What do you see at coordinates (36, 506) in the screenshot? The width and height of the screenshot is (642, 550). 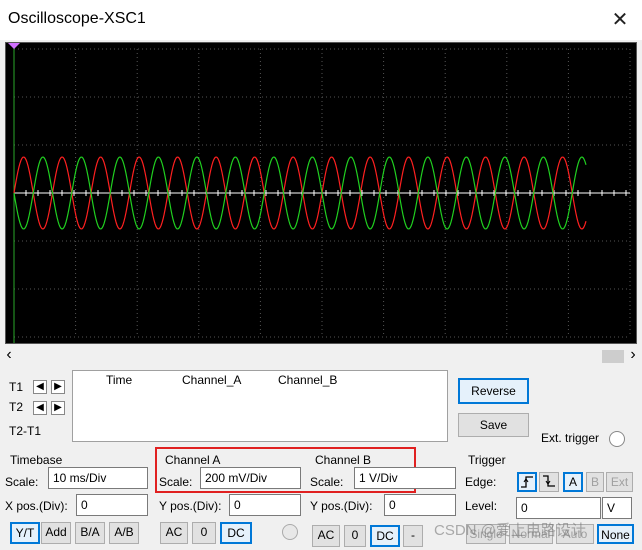 I see `x-pos-label: X pos.(Div):` at bounding box center [36, 506].